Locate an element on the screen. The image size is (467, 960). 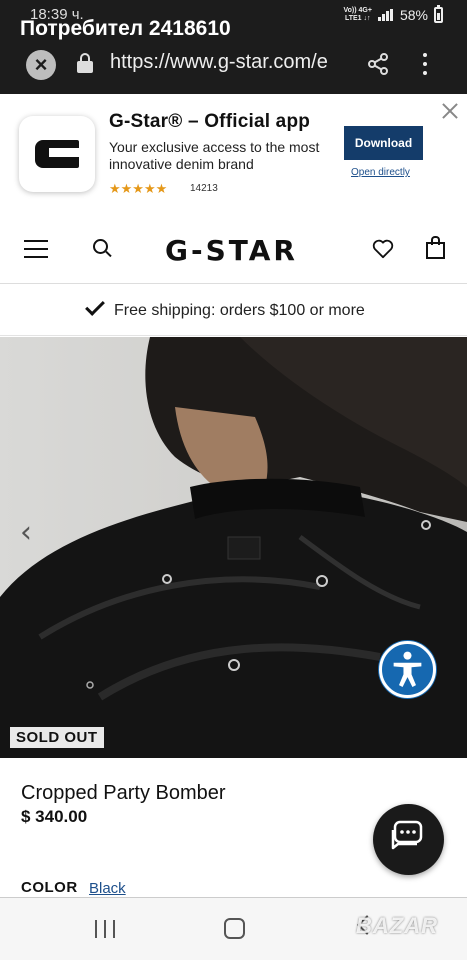
download-button: Download is located at coordinates (383, 143).